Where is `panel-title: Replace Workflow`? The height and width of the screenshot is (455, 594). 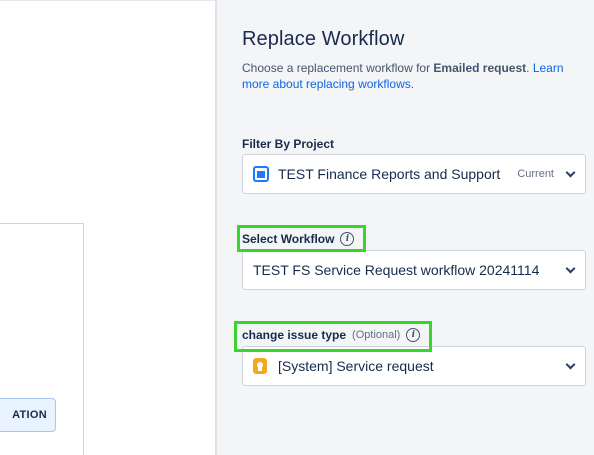
panel-title: Replace Workflow is located at coordinates (323, 39).